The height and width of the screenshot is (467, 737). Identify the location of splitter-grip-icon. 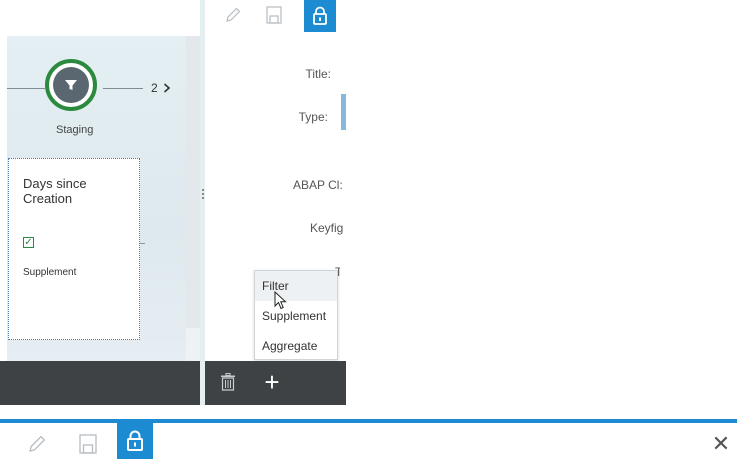
(203, 194).